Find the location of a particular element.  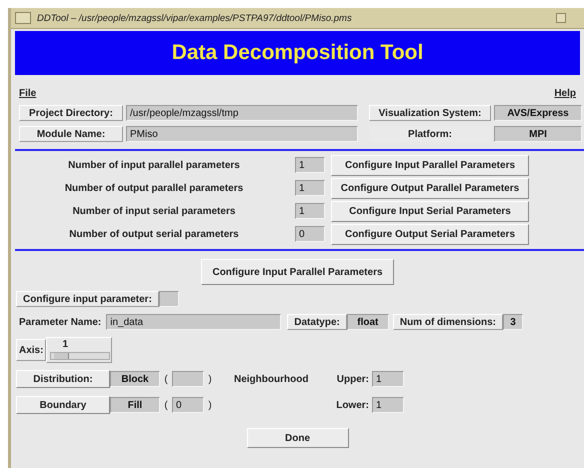

upper-field: 1 is located at coordinates (388, 379).